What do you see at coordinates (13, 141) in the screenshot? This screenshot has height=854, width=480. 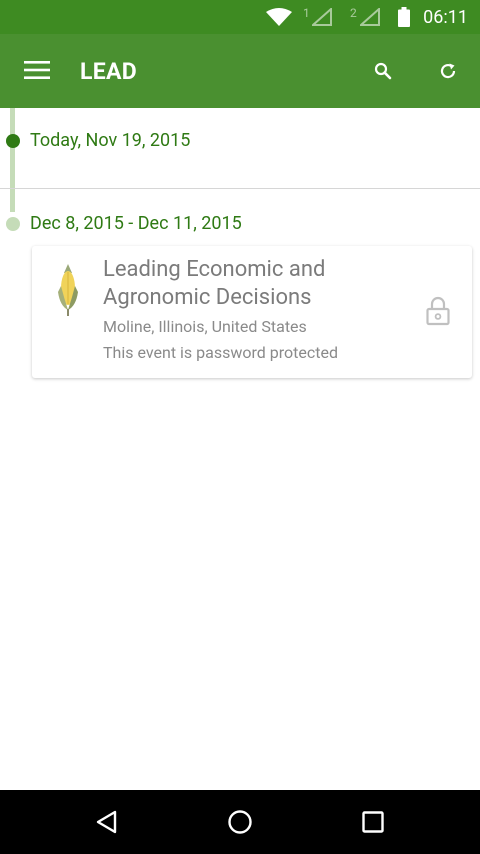 I see `timeline-dot-today` at bounding box center [13, 141].